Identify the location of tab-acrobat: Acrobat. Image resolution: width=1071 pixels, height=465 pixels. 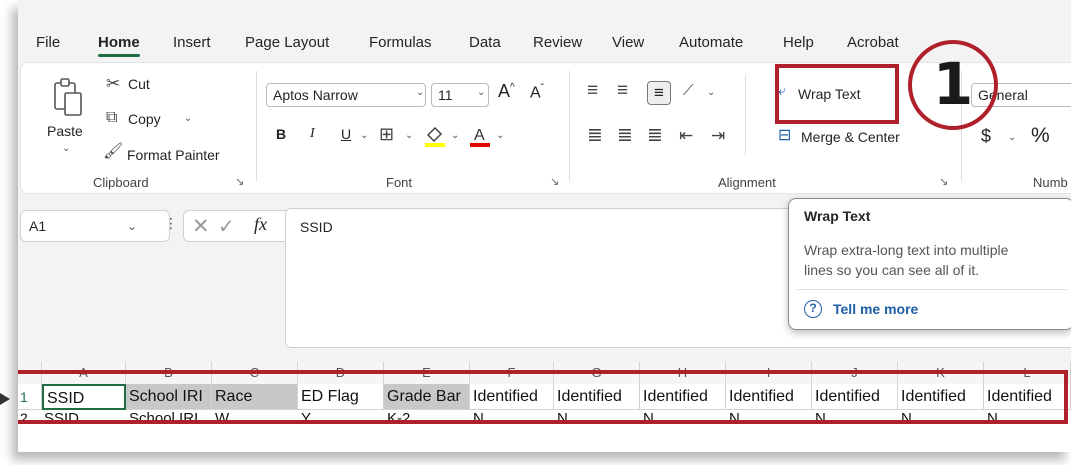
(873, 42).